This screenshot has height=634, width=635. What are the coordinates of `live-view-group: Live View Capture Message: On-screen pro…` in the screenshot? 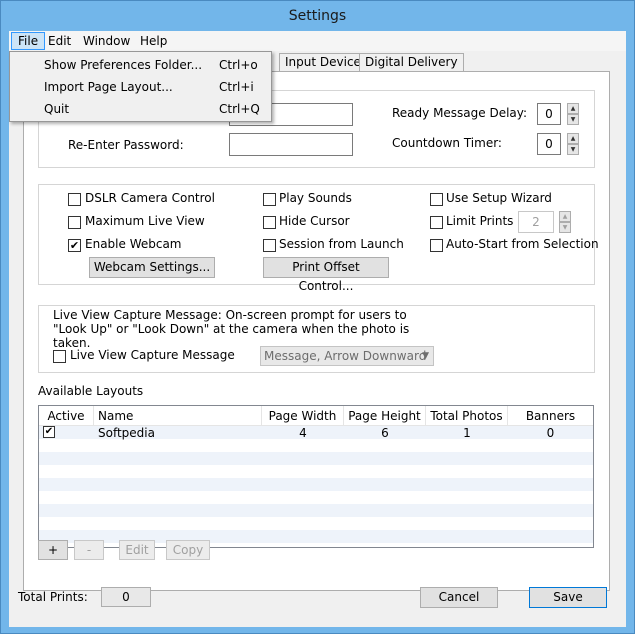 It's located at (316, 339).